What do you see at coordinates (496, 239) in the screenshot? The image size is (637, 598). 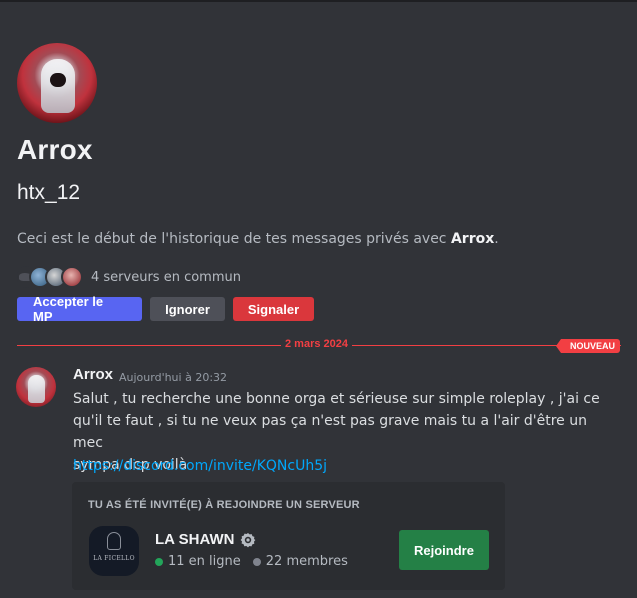 I see `intro-suffix: .` at bounding box center [496, 239].